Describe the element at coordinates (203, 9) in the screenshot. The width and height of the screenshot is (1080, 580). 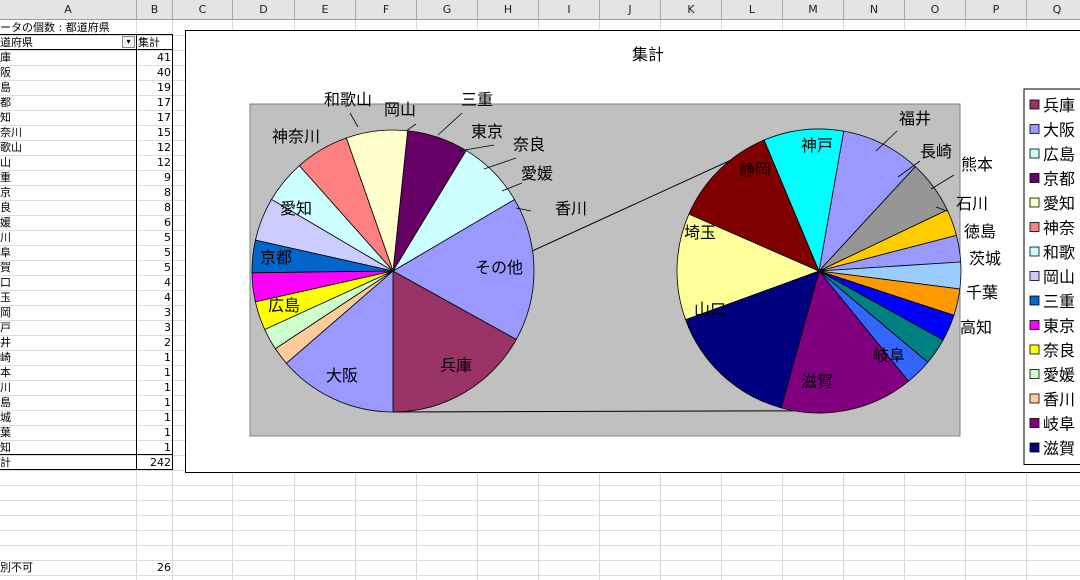
I see `column-header-c: C` at that location.